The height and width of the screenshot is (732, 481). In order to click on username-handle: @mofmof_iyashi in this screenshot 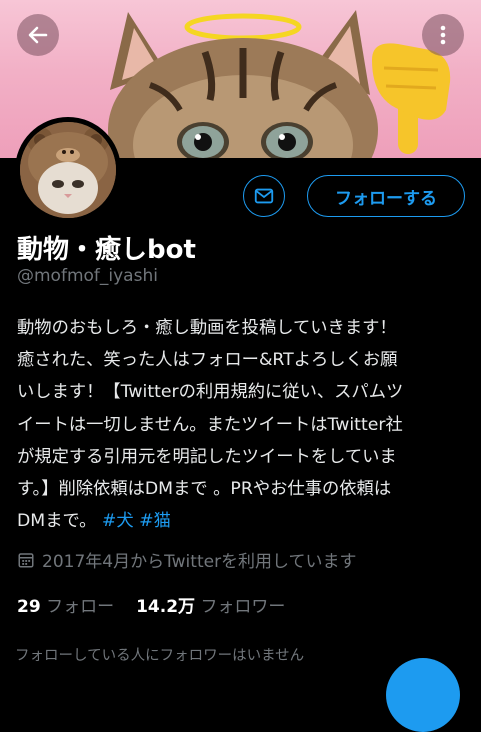, I will do `click(87, 276)`.